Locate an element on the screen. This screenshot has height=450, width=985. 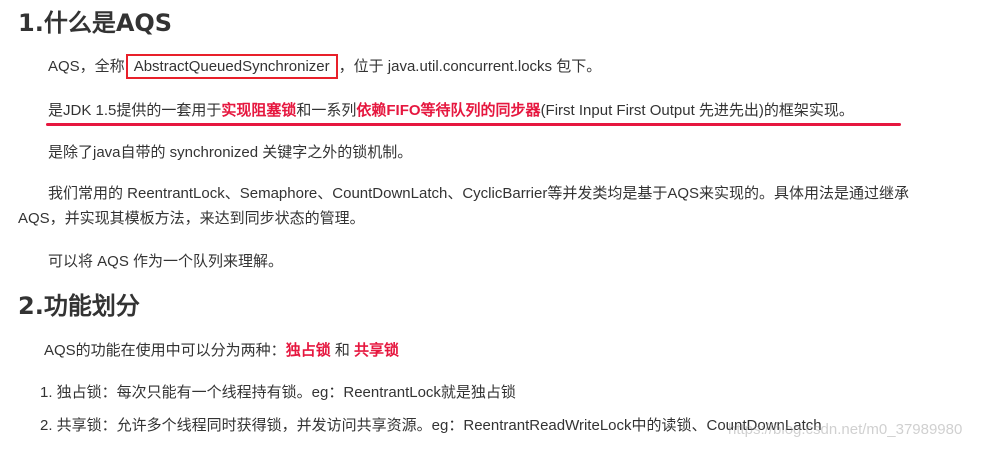
paragraph-text: 和一系列 is located at coordinates (326, 110).